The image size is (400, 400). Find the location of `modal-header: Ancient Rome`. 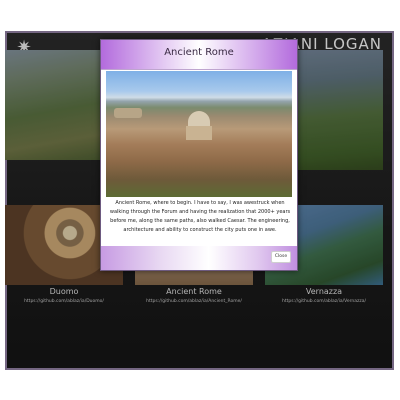

modal-header: Ancient Rome is located at coordinates (199, 55).